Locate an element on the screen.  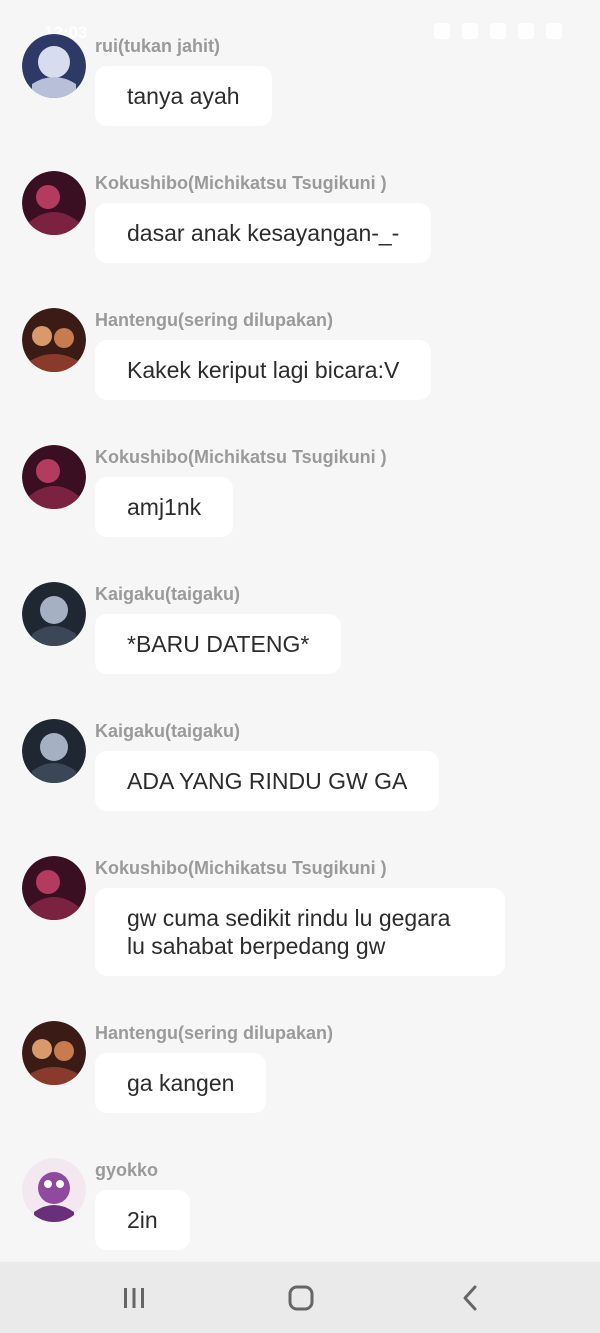
message-bubble: *BARU DATENG* is located at coordinates (218, 644).